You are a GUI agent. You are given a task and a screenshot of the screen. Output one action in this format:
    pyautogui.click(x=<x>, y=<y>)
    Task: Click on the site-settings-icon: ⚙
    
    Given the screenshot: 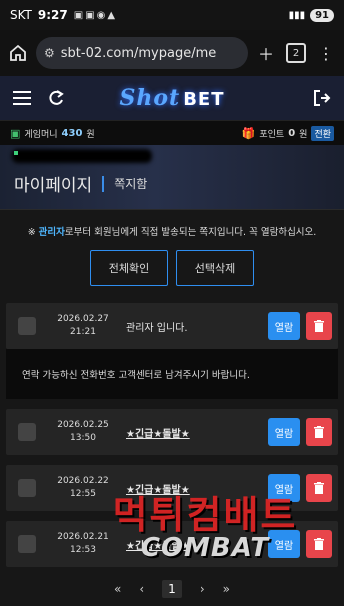 What is the action you would take?
    pyautogui.click(x=49, y=53)
    